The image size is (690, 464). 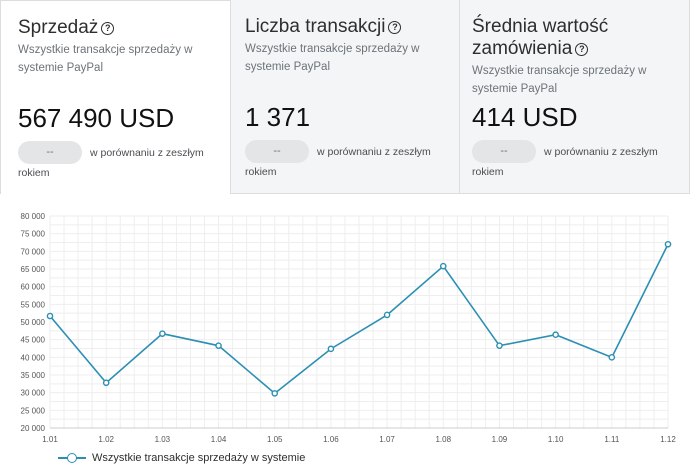 I want to click on y-tick-label: 45 000, so click(x=33, y=340).